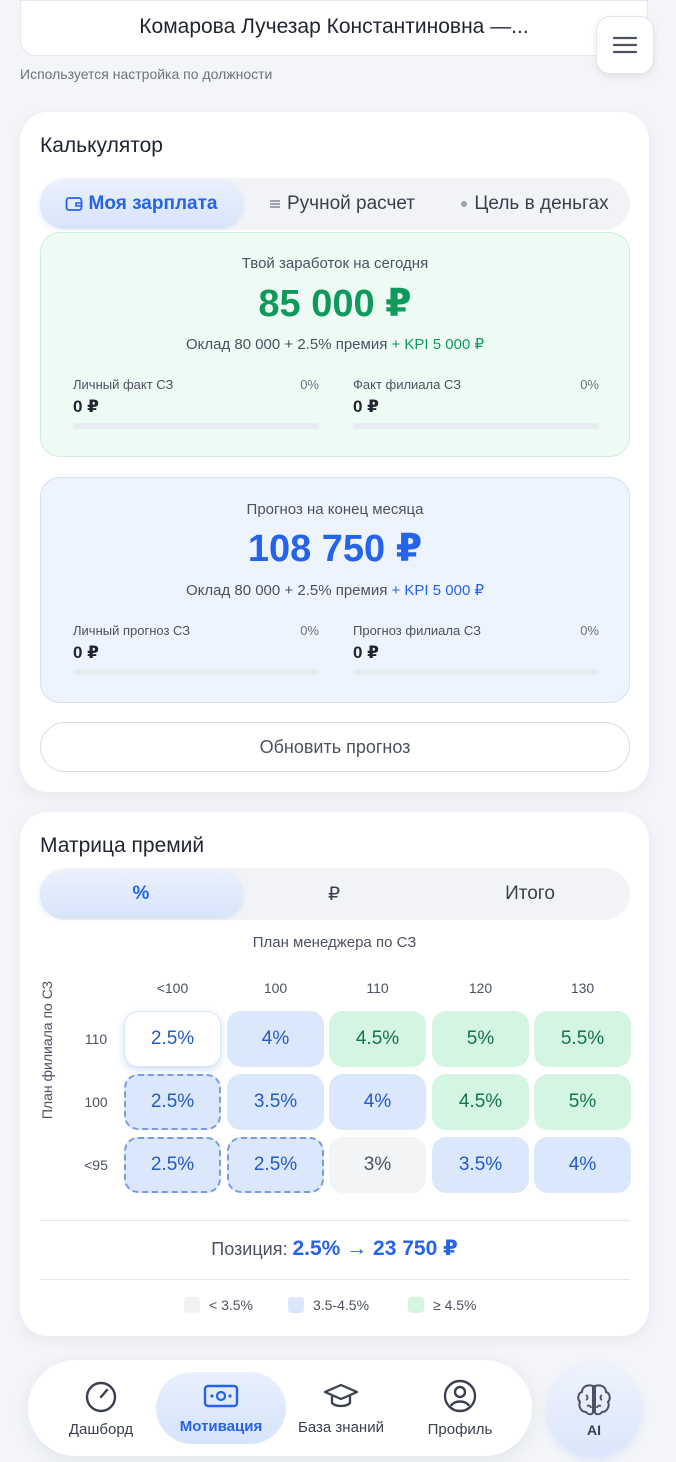 The image size is (676, 1462). What do you see at coordinates (377, 988) in the screenshot?
I see `matrix-column-header: 110` at bounding box center [377, 988].